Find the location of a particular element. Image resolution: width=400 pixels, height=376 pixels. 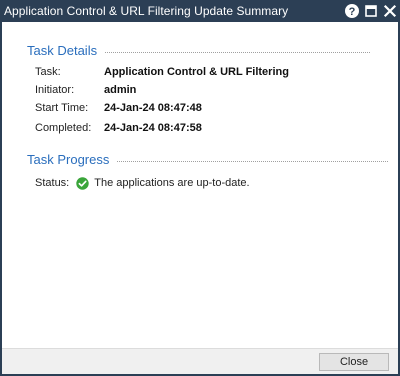

check-circle-icon is located at coordinates (82, 183).